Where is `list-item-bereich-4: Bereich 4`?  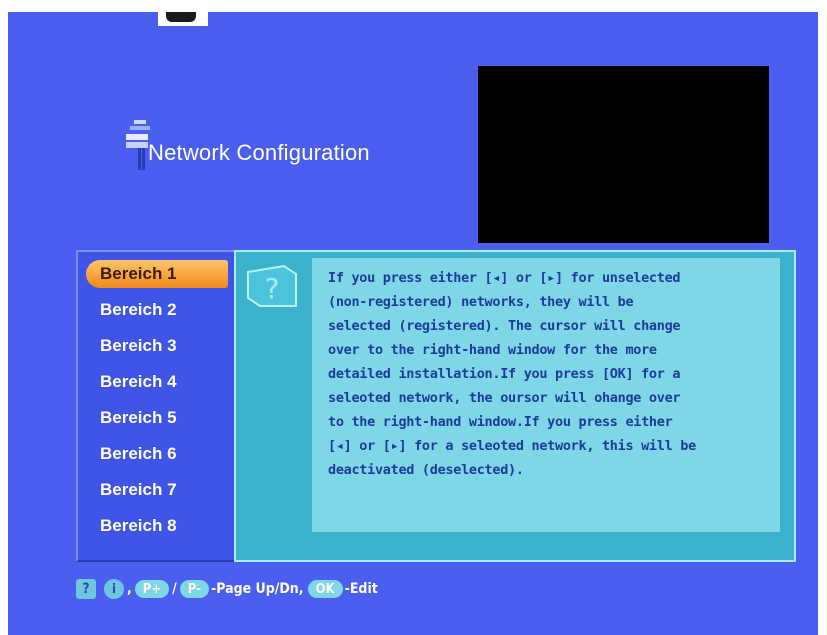 list-item-bereich-4: Bereich 4 is located at coordinates (157, 382).